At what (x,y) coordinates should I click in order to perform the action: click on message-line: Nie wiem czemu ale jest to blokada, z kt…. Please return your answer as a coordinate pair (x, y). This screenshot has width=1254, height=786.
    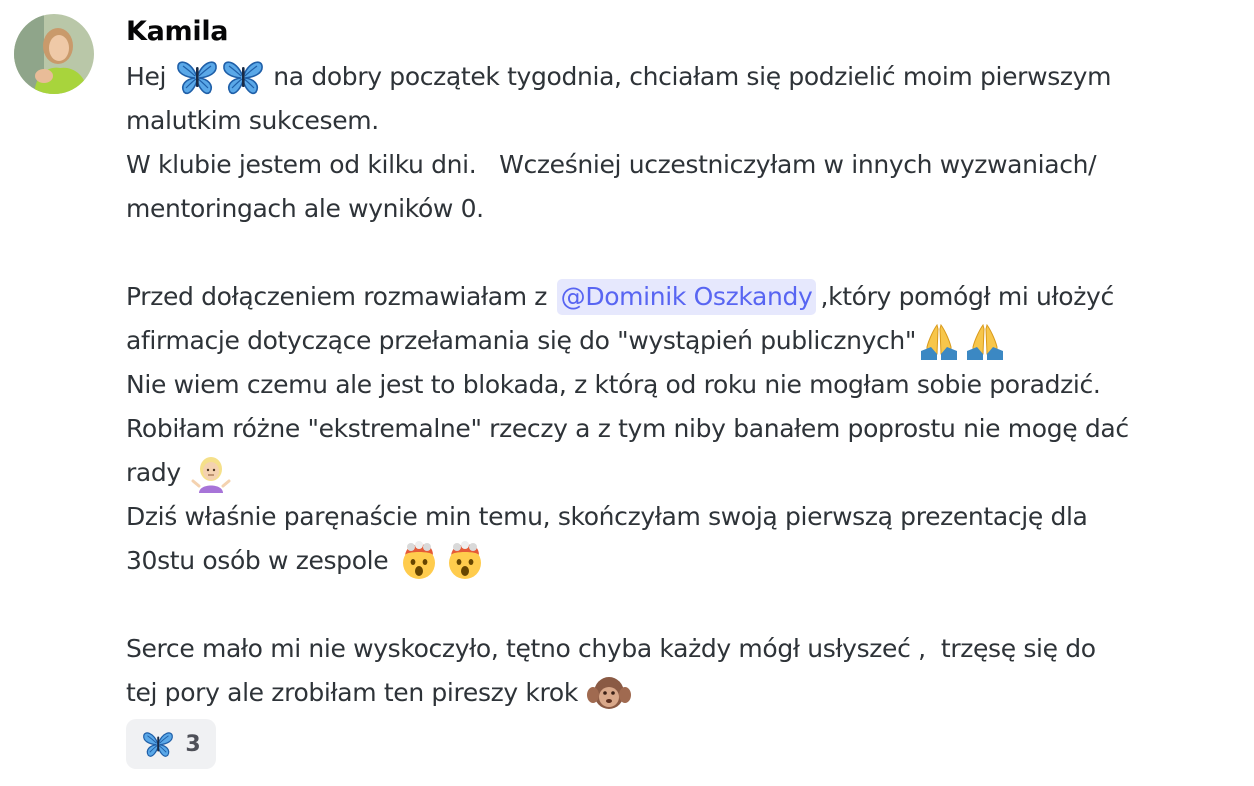
    Looking at the image, I should click on (683, 385).